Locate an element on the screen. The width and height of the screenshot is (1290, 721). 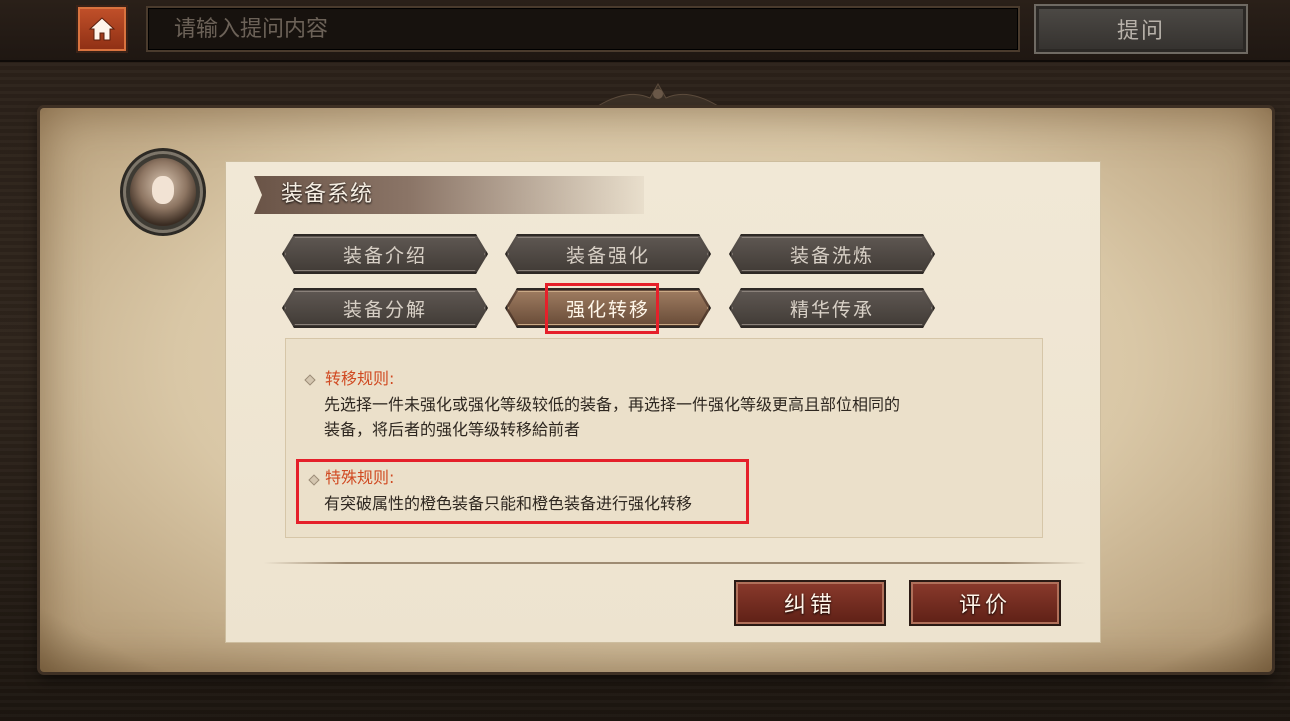
avatar is located at coordinates (163, 192).